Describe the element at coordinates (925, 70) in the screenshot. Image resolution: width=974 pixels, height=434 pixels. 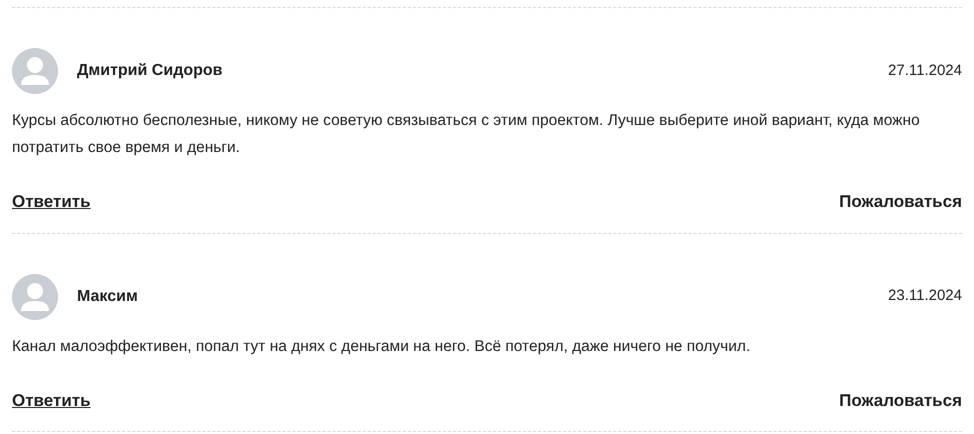
I see `comment-date: 27.11.2024` at that location.